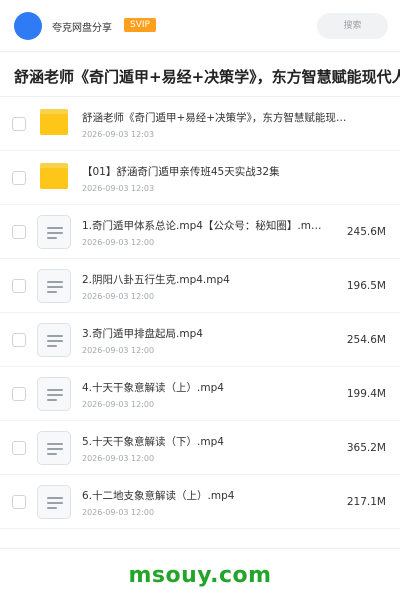  What do you see at coordinates (200, 26) in the screenshot?
I see `header: 夸克网盘分享 SVIP 搜索` at bounding box center [200, 26].